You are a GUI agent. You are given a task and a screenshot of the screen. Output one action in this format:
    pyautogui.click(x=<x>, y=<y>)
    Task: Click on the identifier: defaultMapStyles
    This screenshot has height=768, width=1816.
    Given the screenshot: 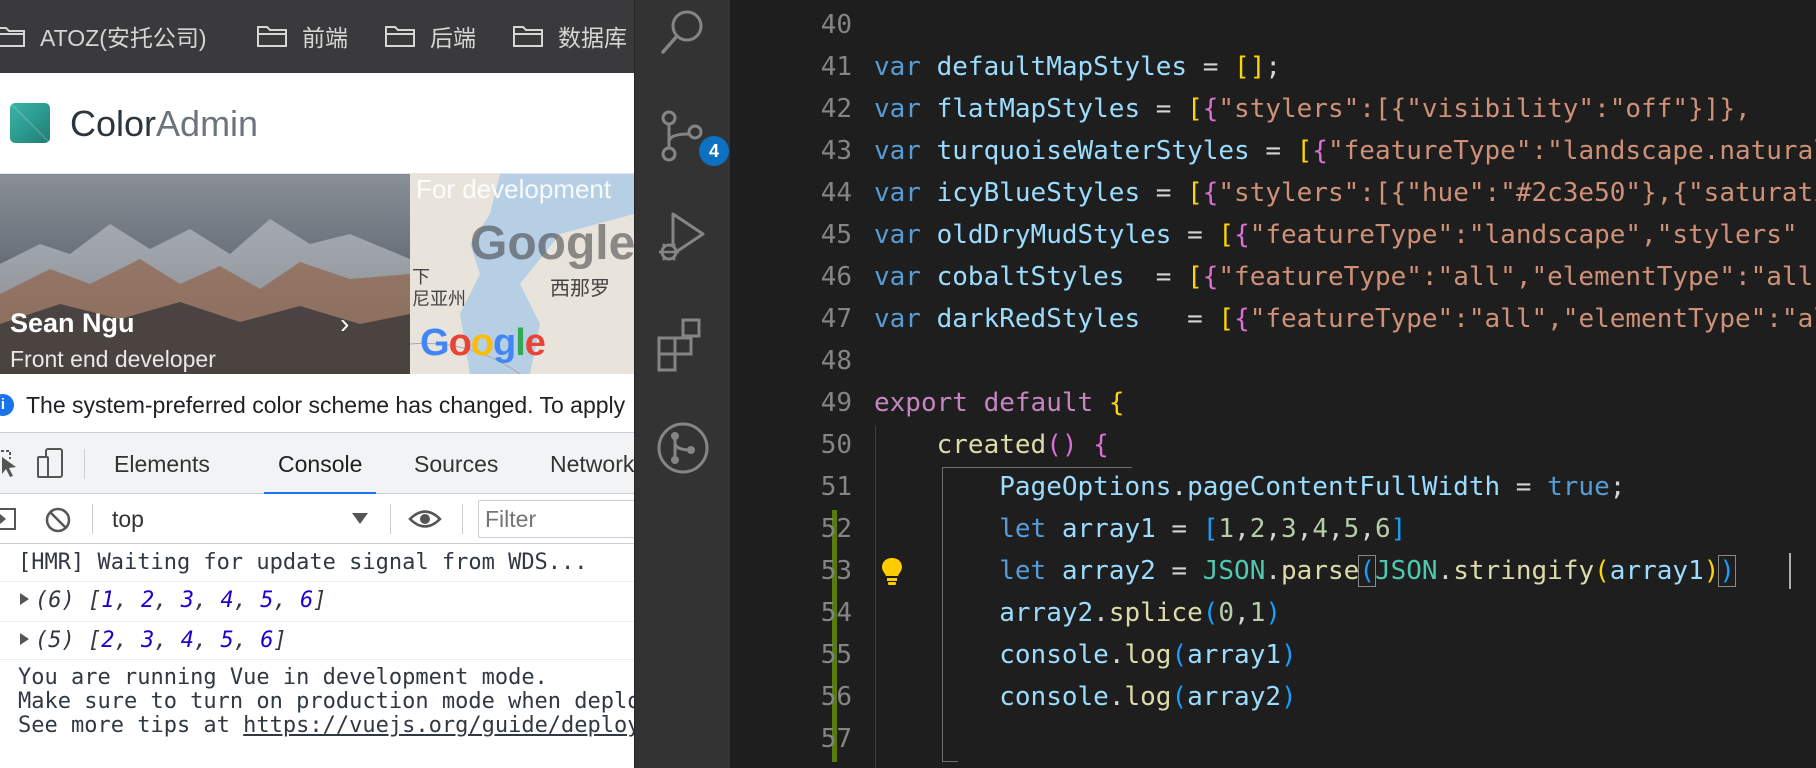 What is the action you would take?
    pyautogui.click(x=1062, y=67)
    